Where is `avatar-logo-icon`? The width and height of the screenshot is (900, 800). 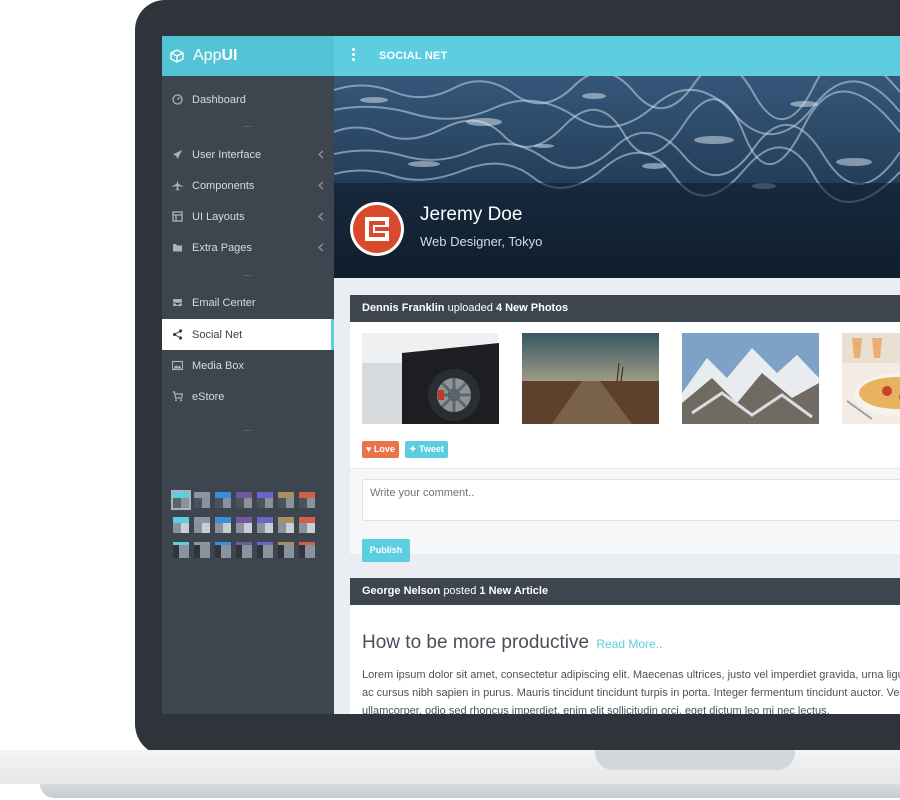 avatar-logo-icon is located at coordinates (377, 229).